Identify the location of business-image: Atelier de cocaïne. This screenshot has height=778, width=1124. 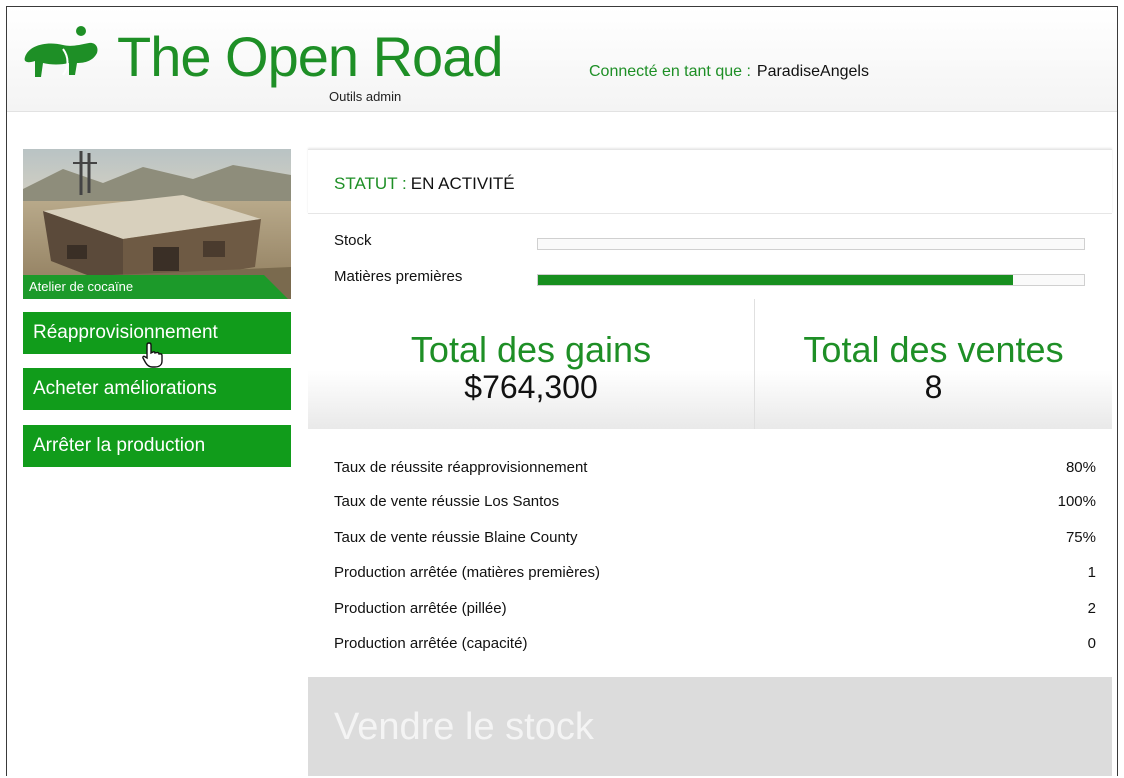
(157, 224).